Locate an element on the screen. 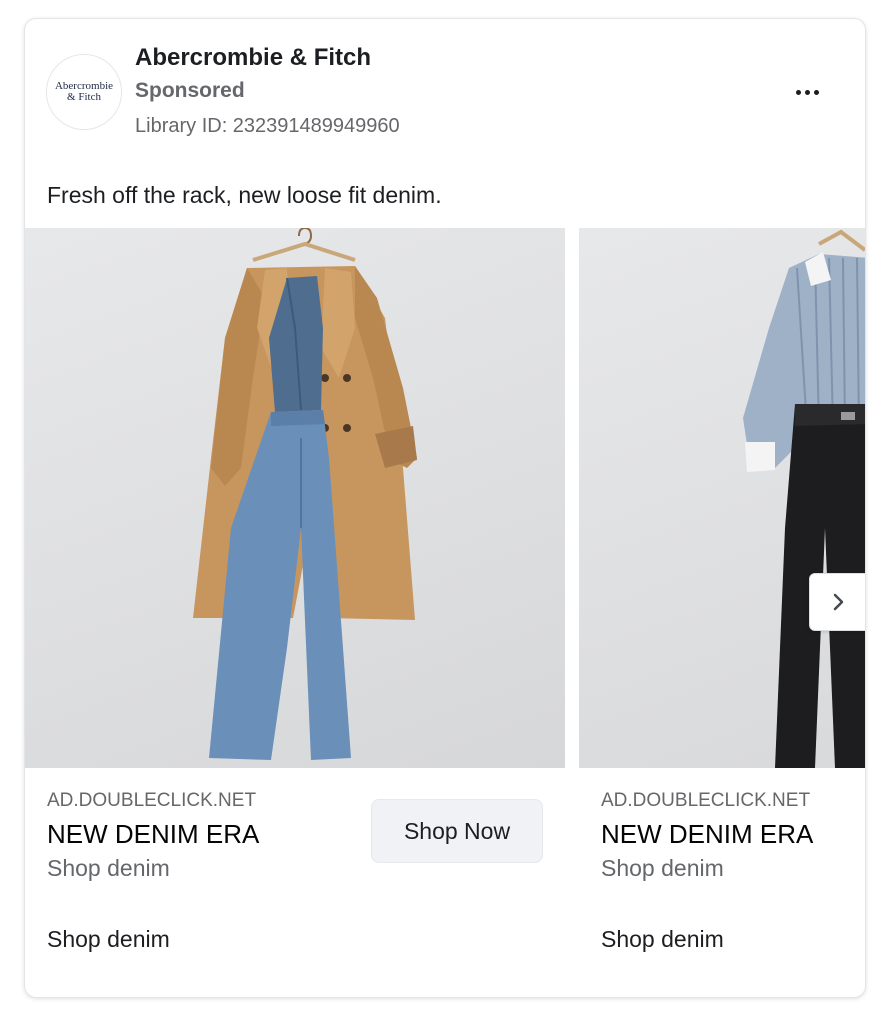 This screenshot has width=886, height=1010. chevron-right-icon is located at coordinates (838, 602).